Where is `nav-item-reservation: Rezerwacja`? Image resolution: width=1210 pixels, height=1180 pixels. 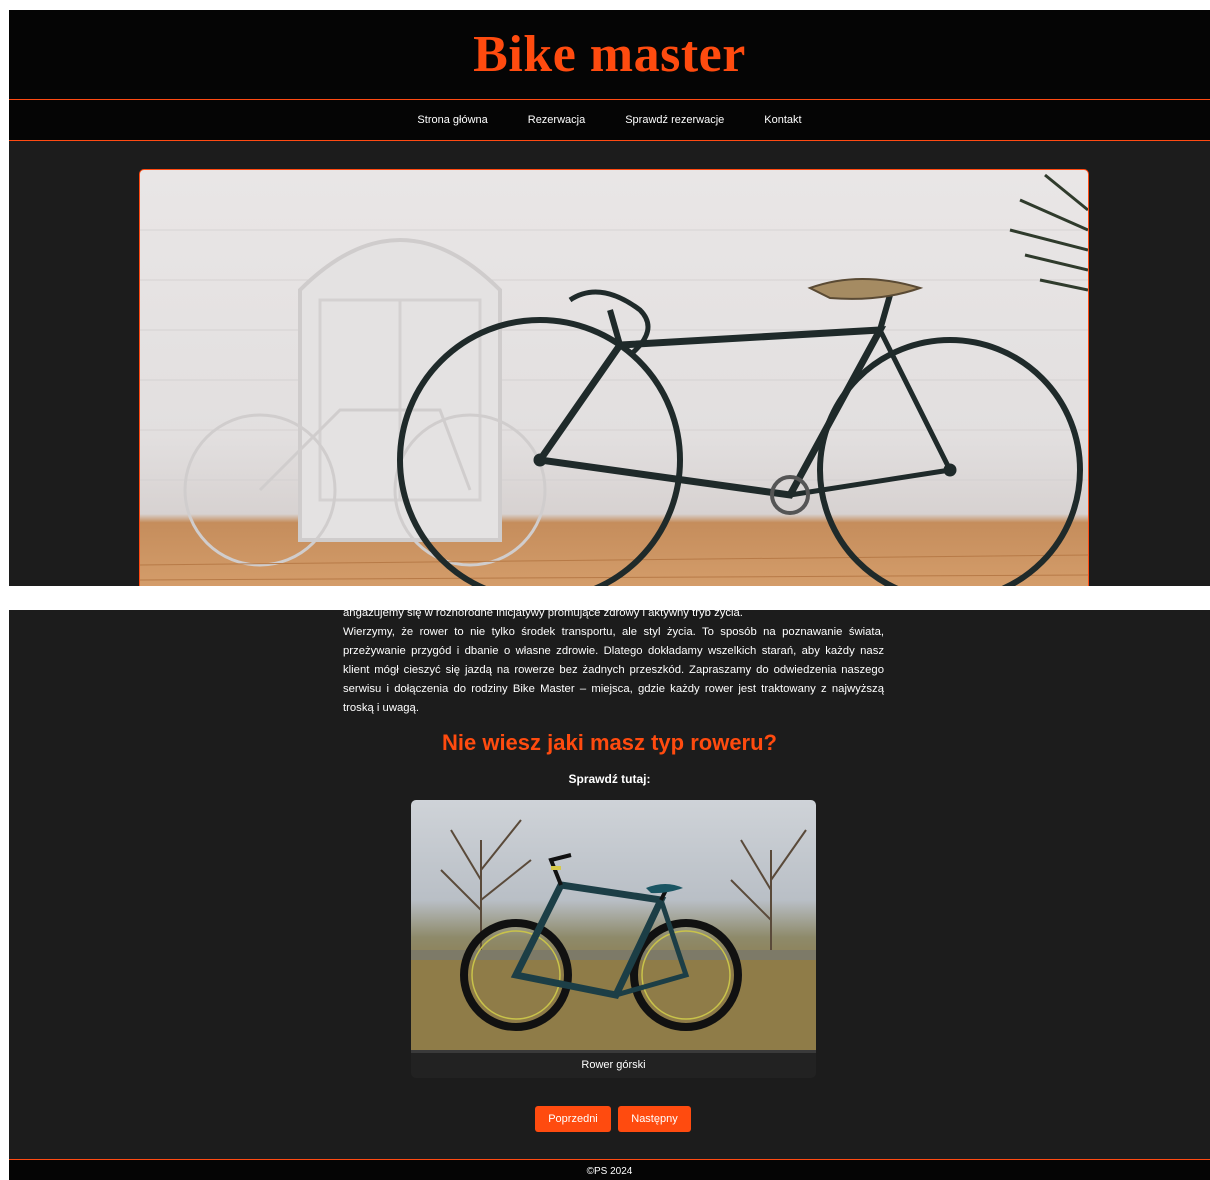 nav-item-reservation: Rezerwacja is located at coordinates (556, 120).